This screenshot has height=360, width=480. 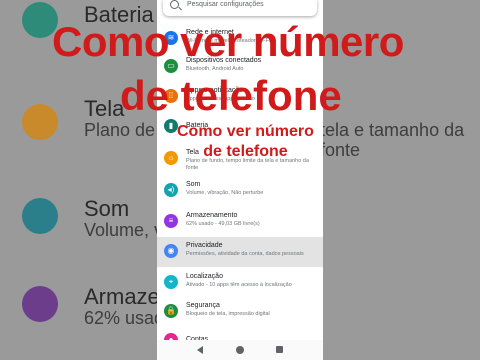 I want to click on lock-icon: 🔒, so click(x=171, y=311).